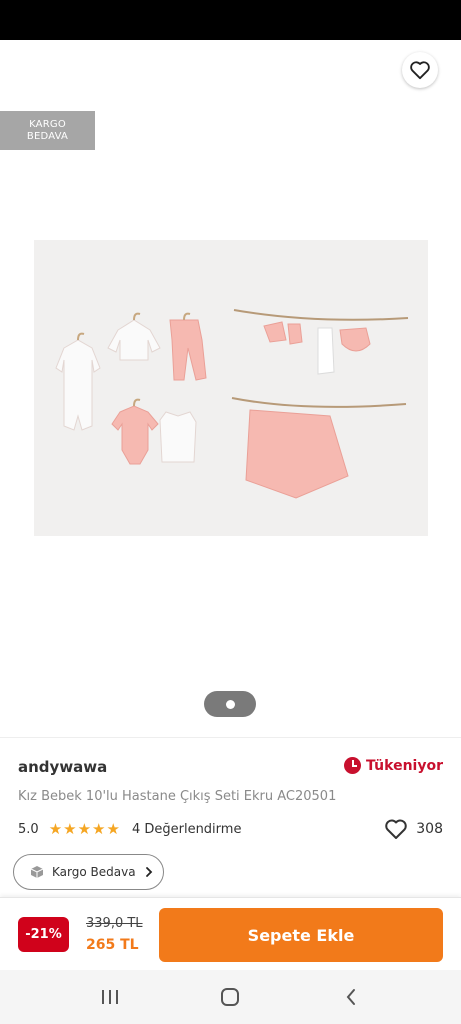  I want to click on badge-line-1: KARGO, so click(47, 124).